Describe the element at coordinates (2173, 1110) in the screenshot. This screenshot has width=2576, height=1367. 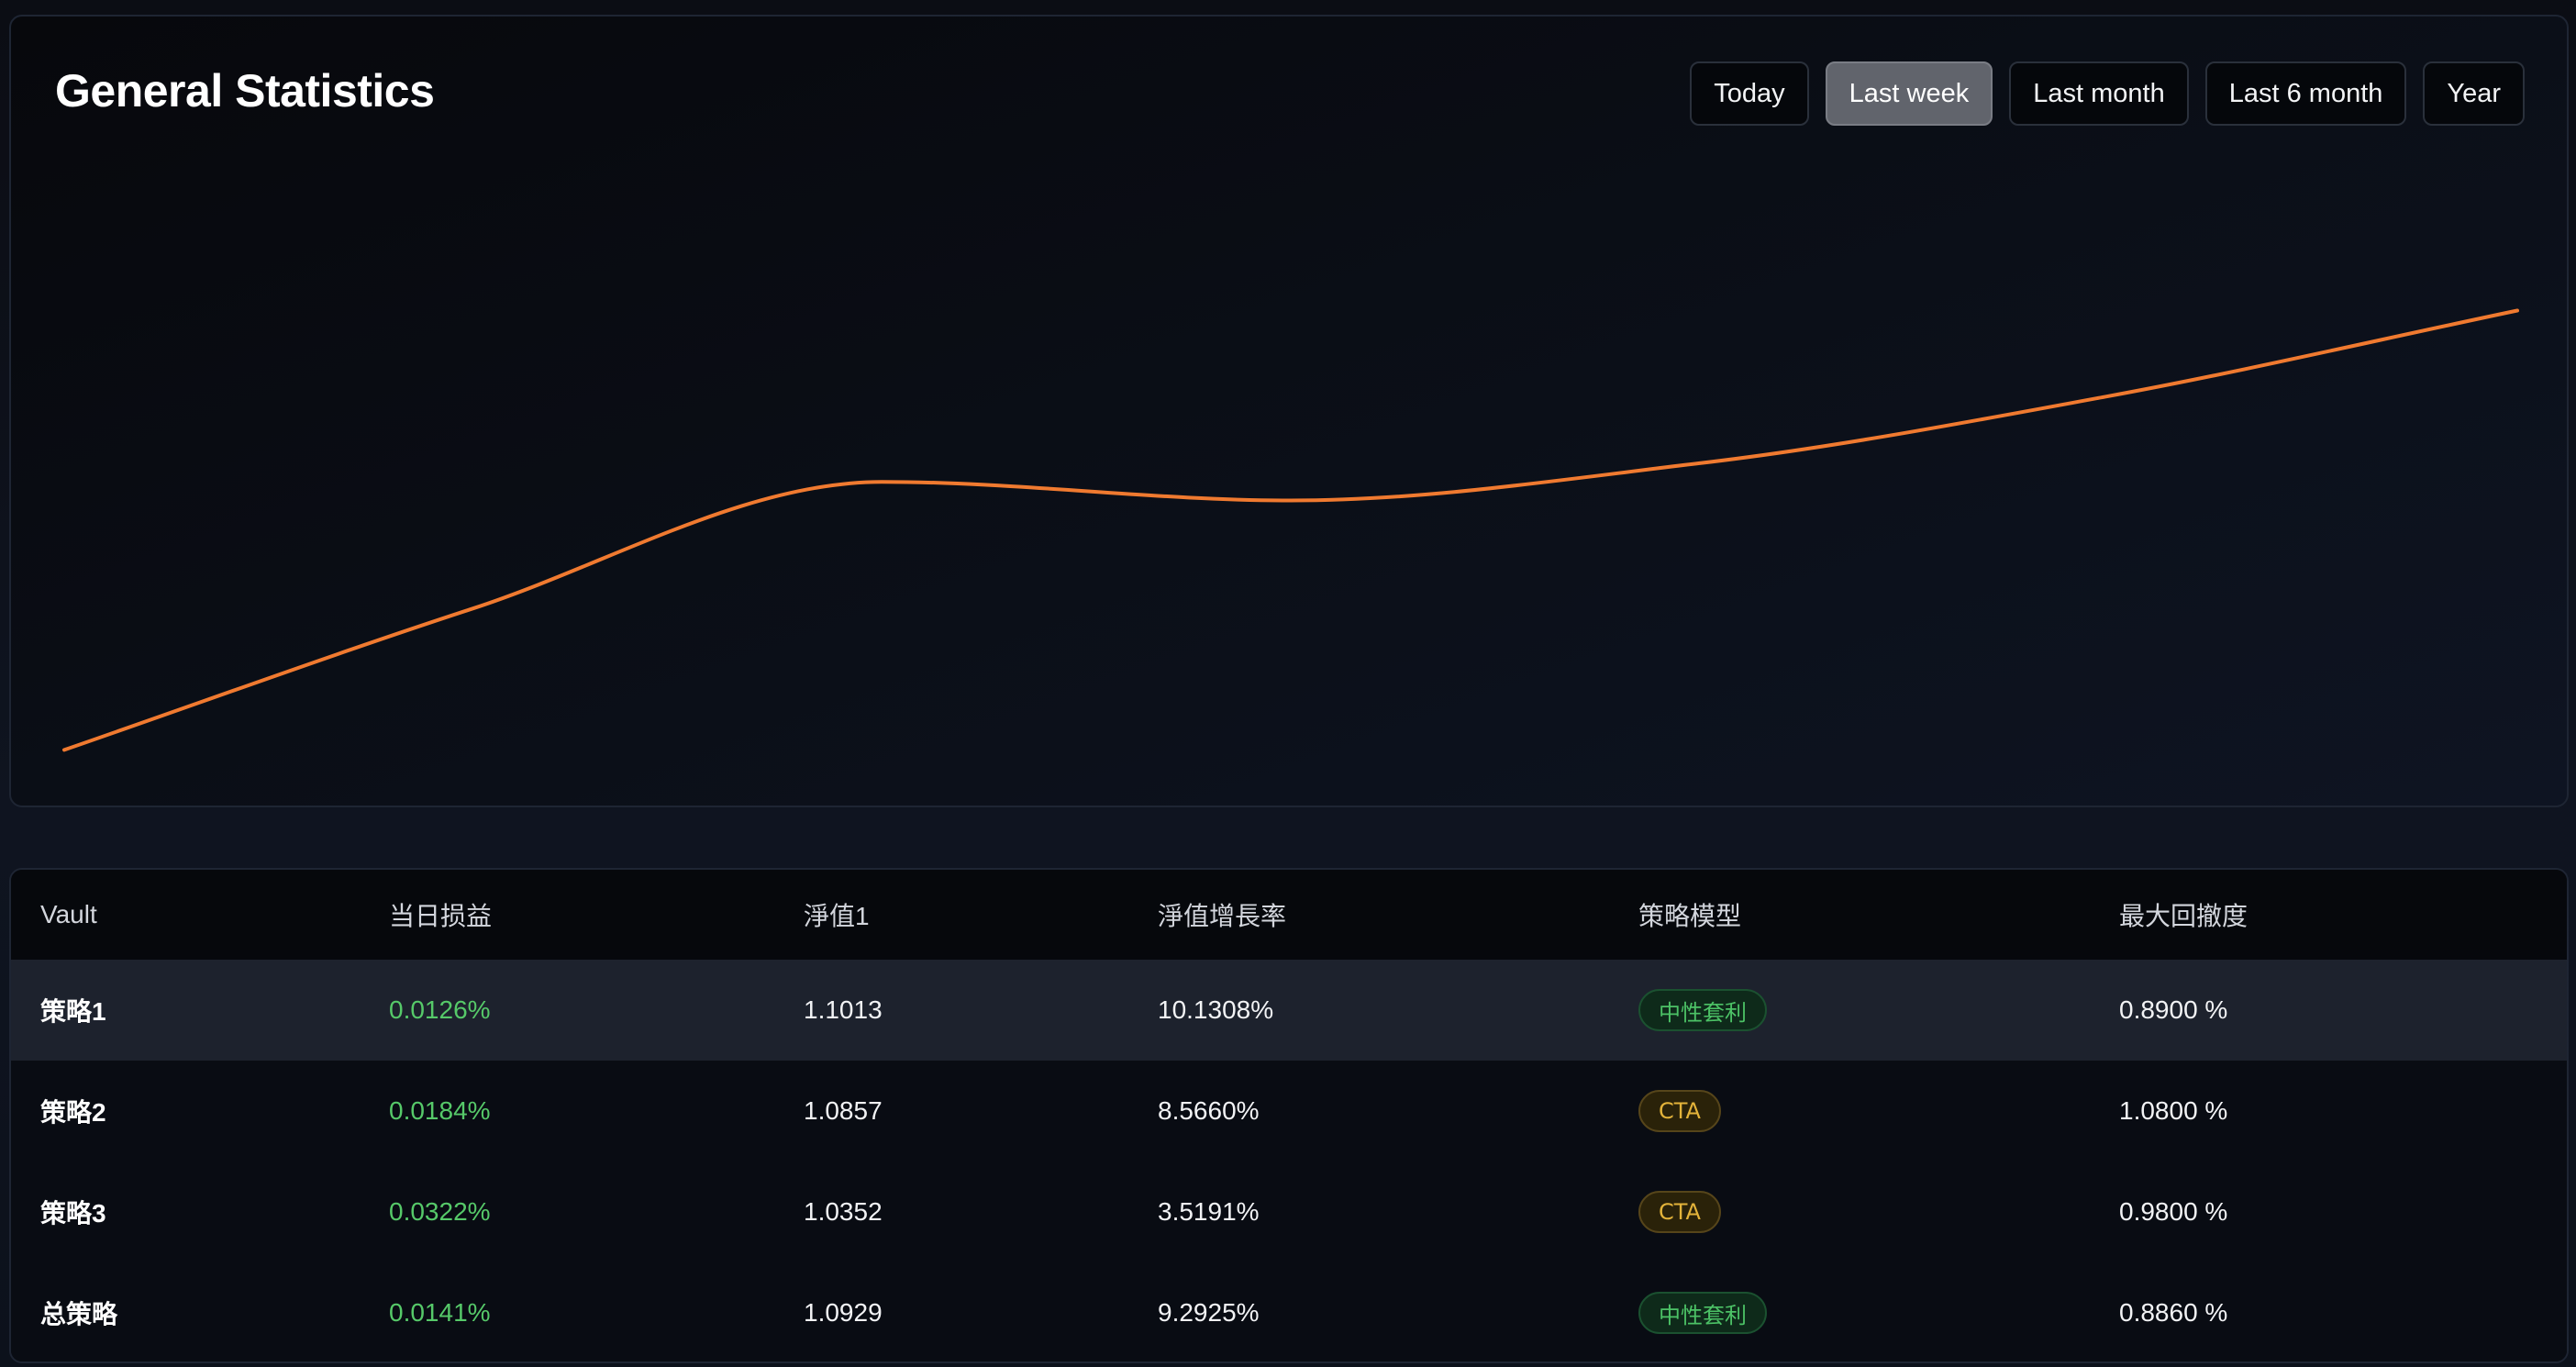
I see `max-drawdown-value: 1.0800 %` at that location.